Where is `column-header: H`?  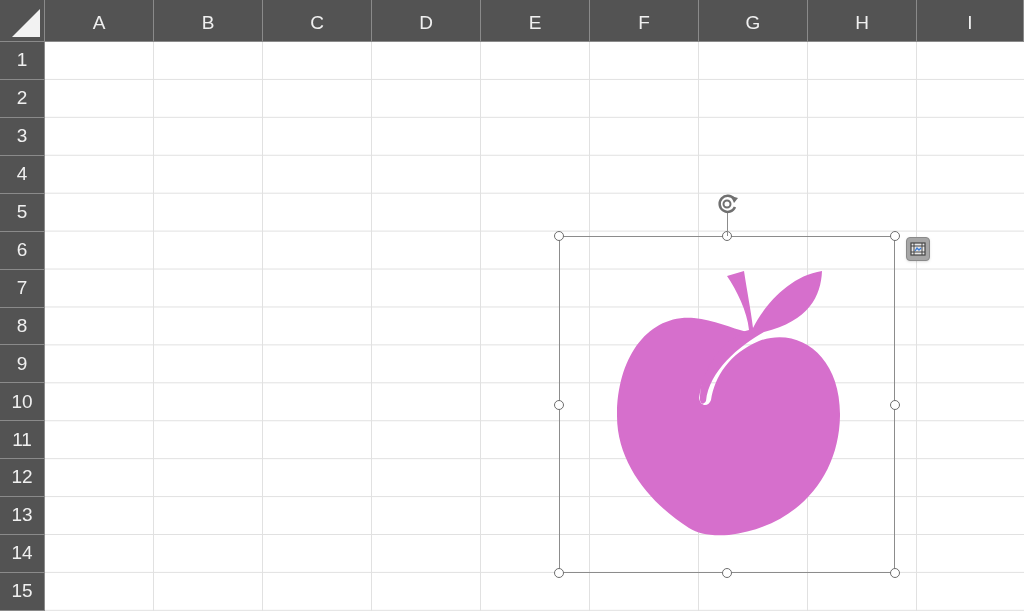
column-header: H is located at coordinates (862, 21).